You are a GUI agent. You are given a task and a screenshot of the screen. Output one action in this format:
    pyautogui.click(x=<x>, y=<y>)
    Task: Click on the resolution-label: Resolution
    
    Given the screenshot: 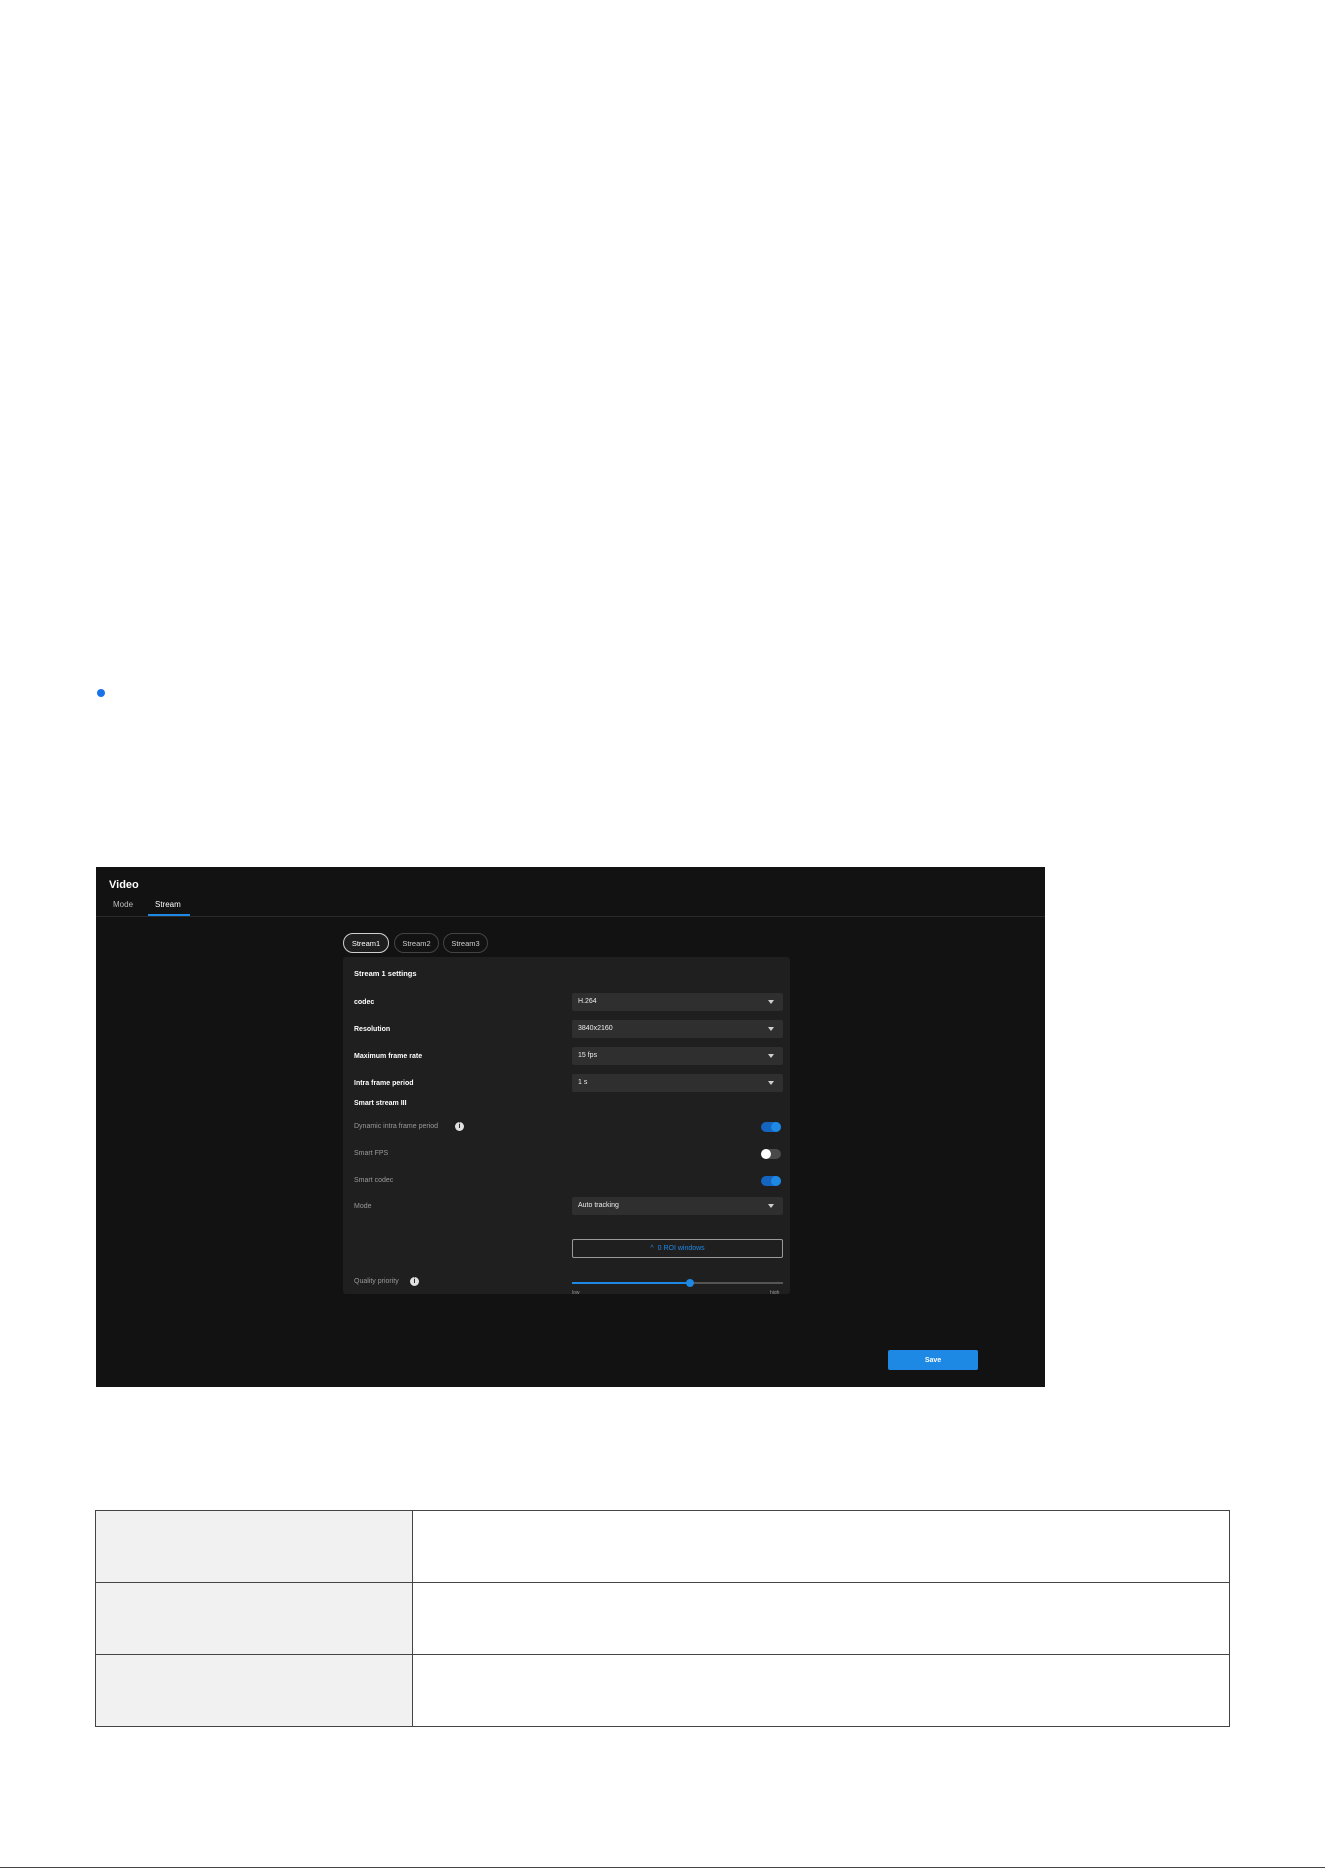 What is the action you would take?
    pyautogui.click(x=372, y=1029)
    